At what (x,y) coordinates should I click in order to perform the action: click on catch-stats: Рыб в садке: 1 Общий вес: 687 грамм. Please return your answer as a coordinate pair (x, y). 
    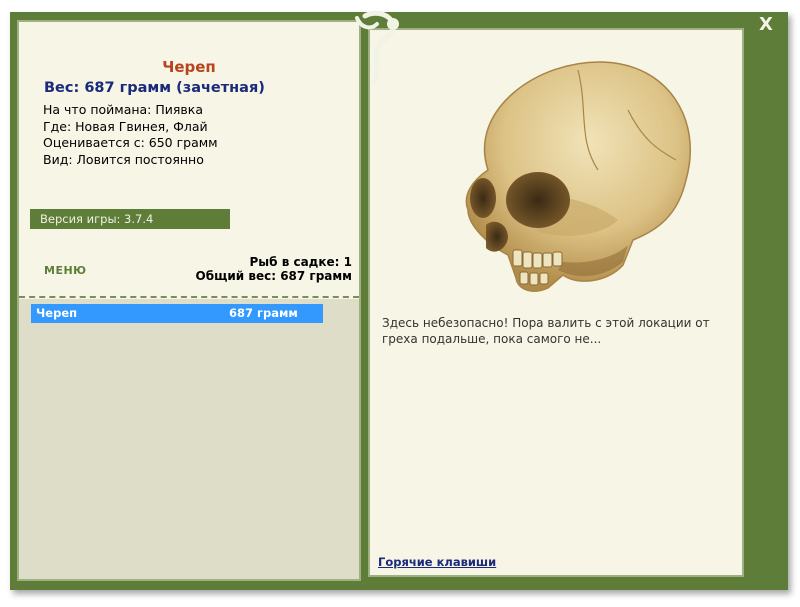
    Looking at the image, I should click on (274, 269).